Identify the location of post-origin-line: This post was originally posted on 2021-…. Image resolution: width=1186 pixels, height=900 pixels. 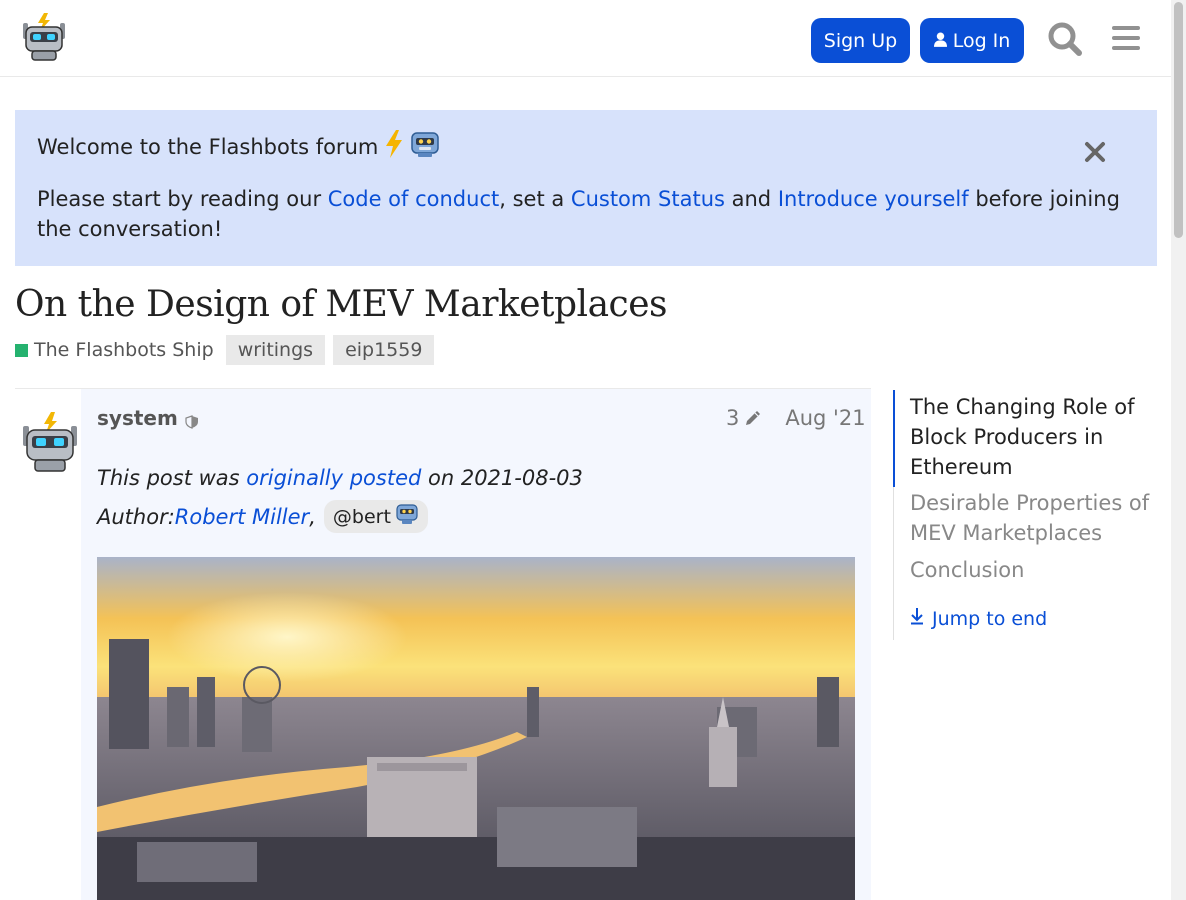
(340, 478).